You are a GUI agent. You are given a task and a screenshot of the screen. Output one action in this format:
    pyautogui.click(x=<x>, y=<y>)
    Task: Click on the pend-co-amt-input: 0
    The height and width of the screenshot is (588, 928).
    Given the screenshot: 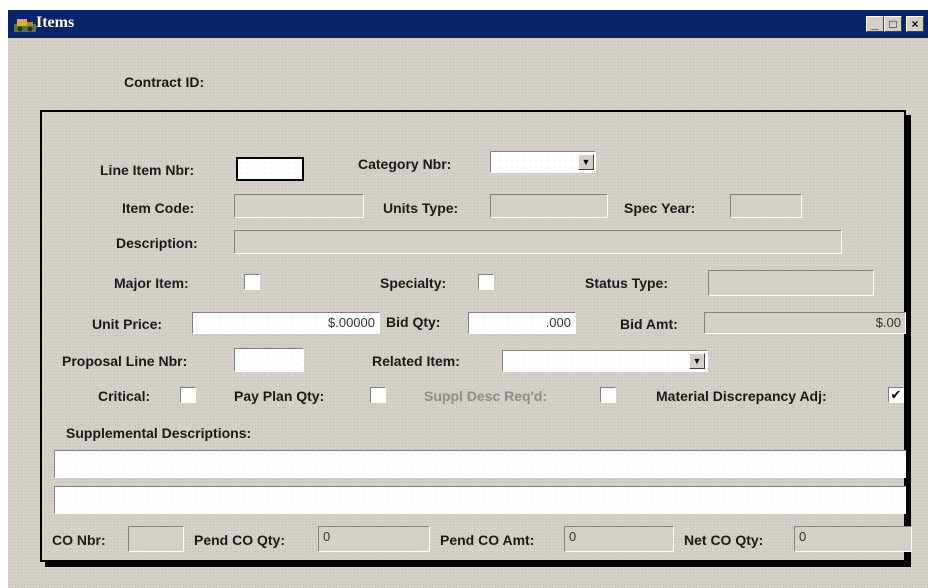 What is the action you would take?
    pyautogui.click(x=619, y=539)
    